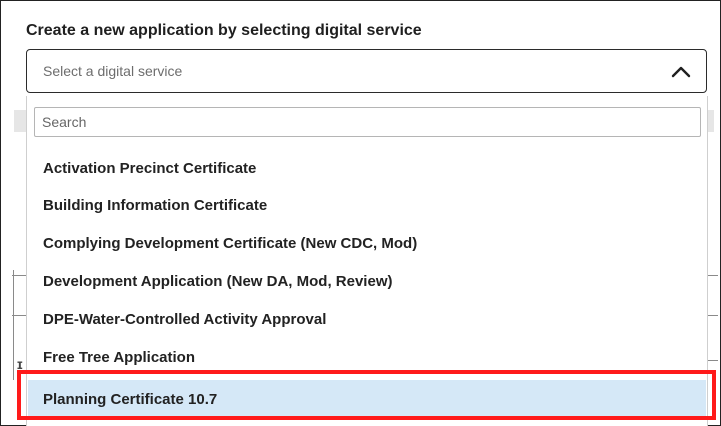 This screenshot has height=426, width=721. What do you see at coordinates (367, 206) in the screenshot?
I see `dropdown-option: Building Information Certificate` at bounding box center [367, 206].